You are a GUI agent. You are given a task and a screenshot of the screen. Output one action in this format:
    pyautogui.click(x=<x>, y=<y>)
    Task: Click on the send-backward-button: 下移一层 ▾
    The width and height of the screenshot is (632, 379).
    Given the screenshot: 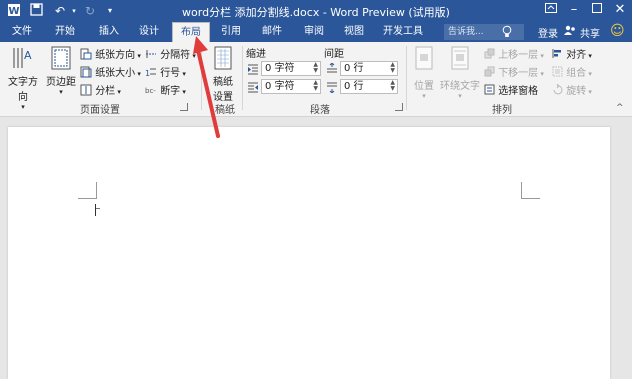 What is the action you would take?
    pyautogui.click(x=514, y=72)
    